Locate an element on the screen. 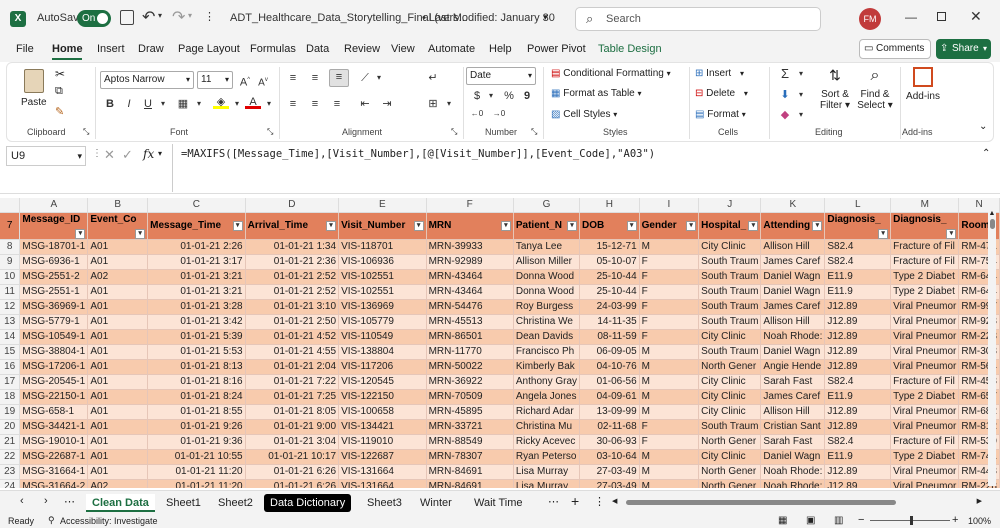  format-painter-icon: ✎ is located at coordinates (59, 111).